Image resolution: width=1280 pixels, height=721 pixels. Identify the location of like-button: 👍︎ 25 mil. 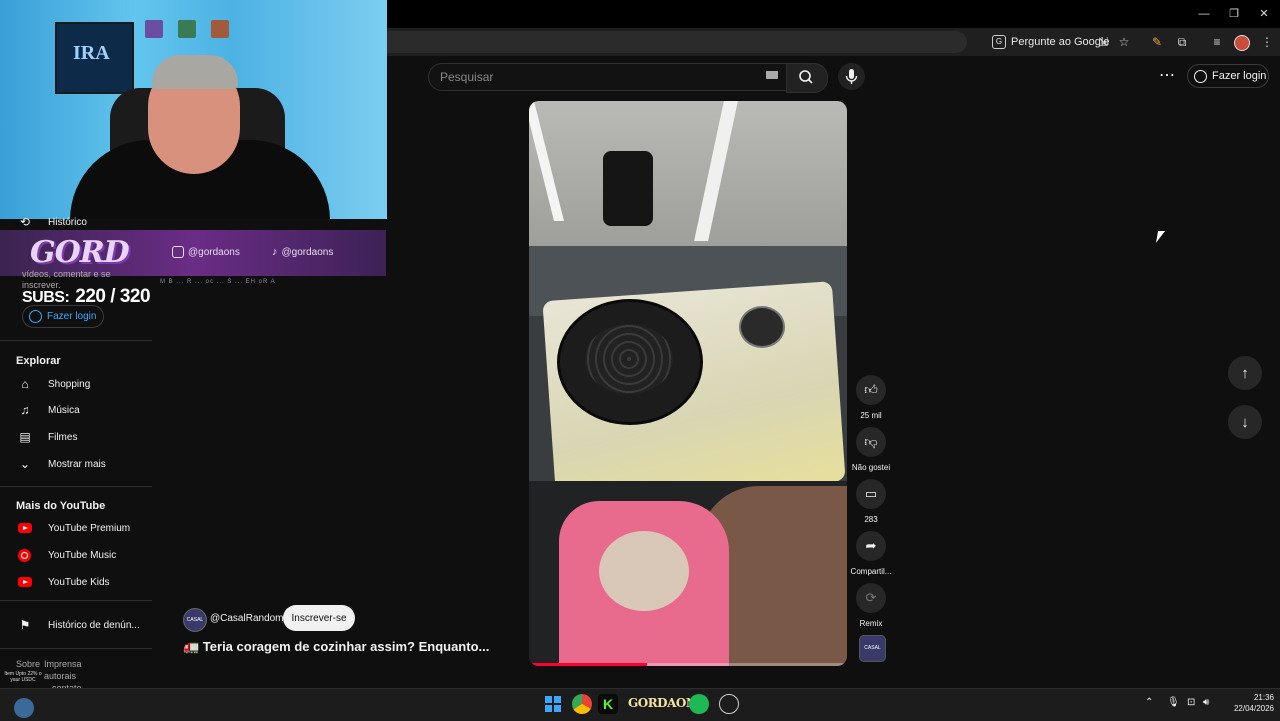
(871, 397).